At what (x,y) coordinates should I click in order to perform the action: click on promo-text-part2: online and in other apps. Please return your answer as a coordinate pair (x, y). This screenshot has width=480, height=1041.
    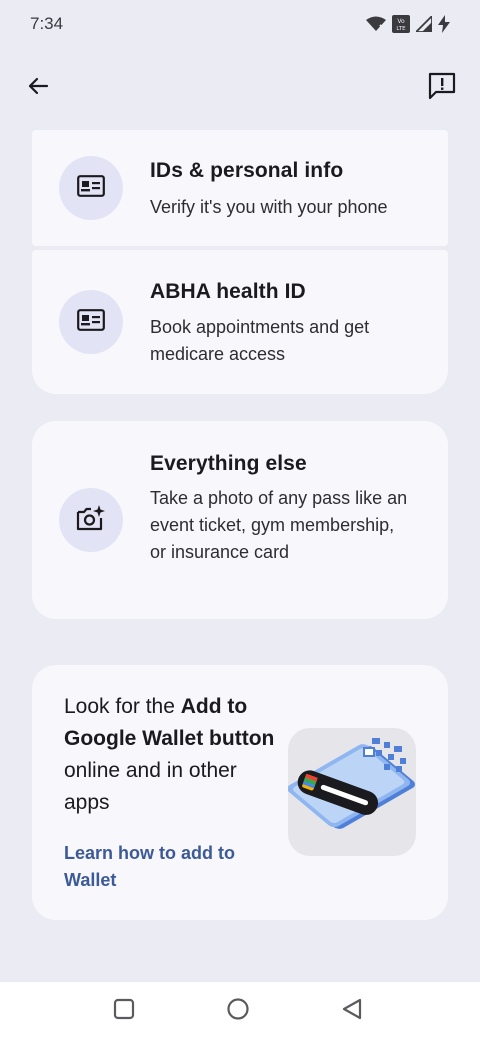
    Looking at the image, I should click on (150, 786).